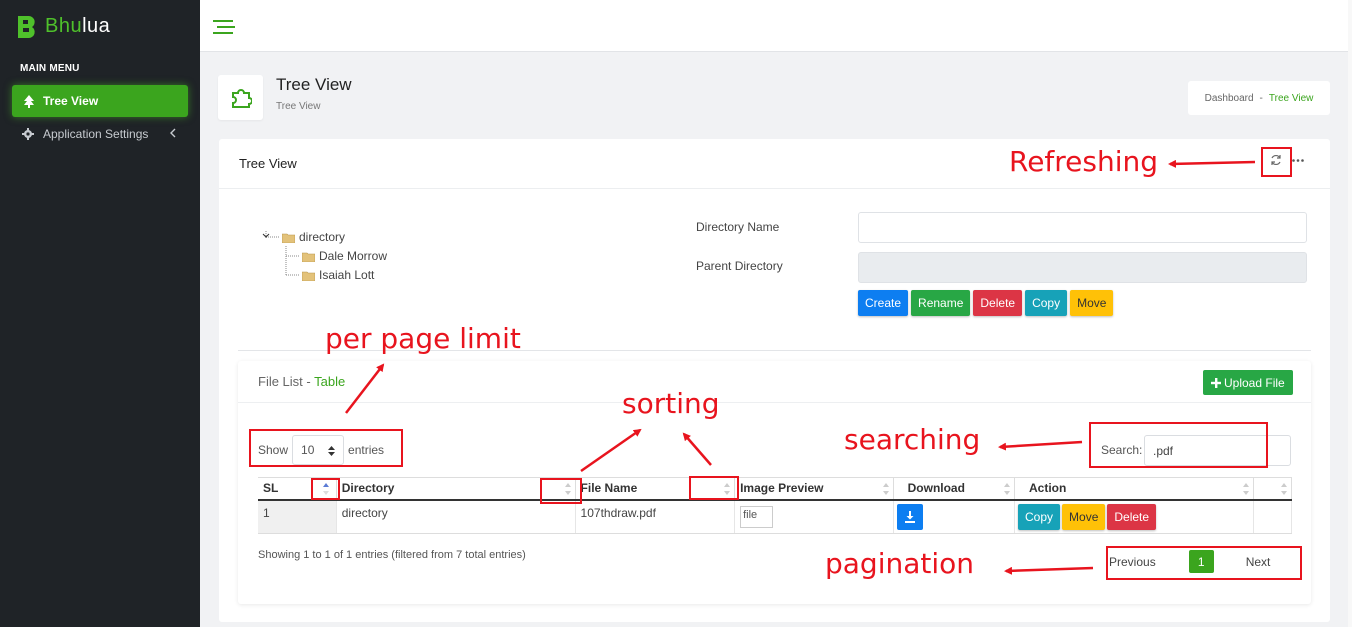 The image size is (1352, 627). What do you see at coordinates (1049, 570) in the screenshot?
I see `arrow-pagination` at bounding box center [1049, 570].